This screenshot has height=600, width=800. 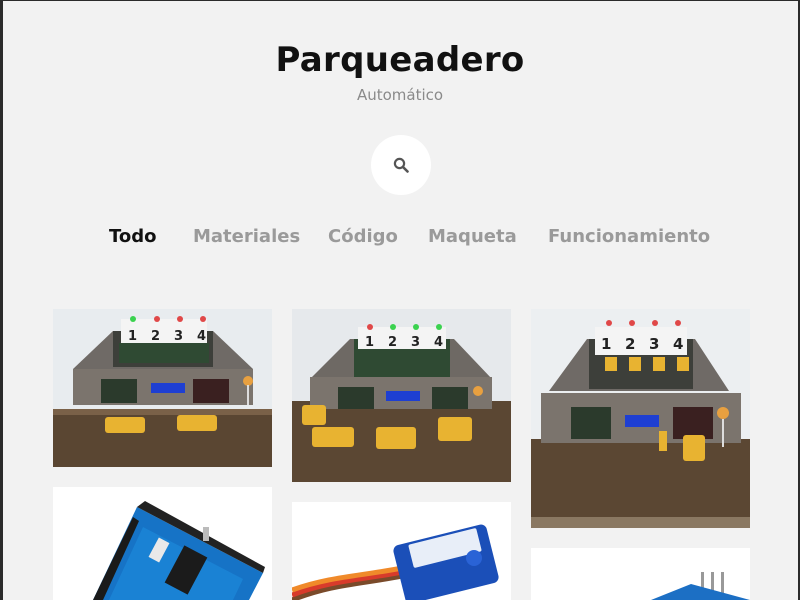 I want to click on arduino-board-photo, so click(x=162, y=543).